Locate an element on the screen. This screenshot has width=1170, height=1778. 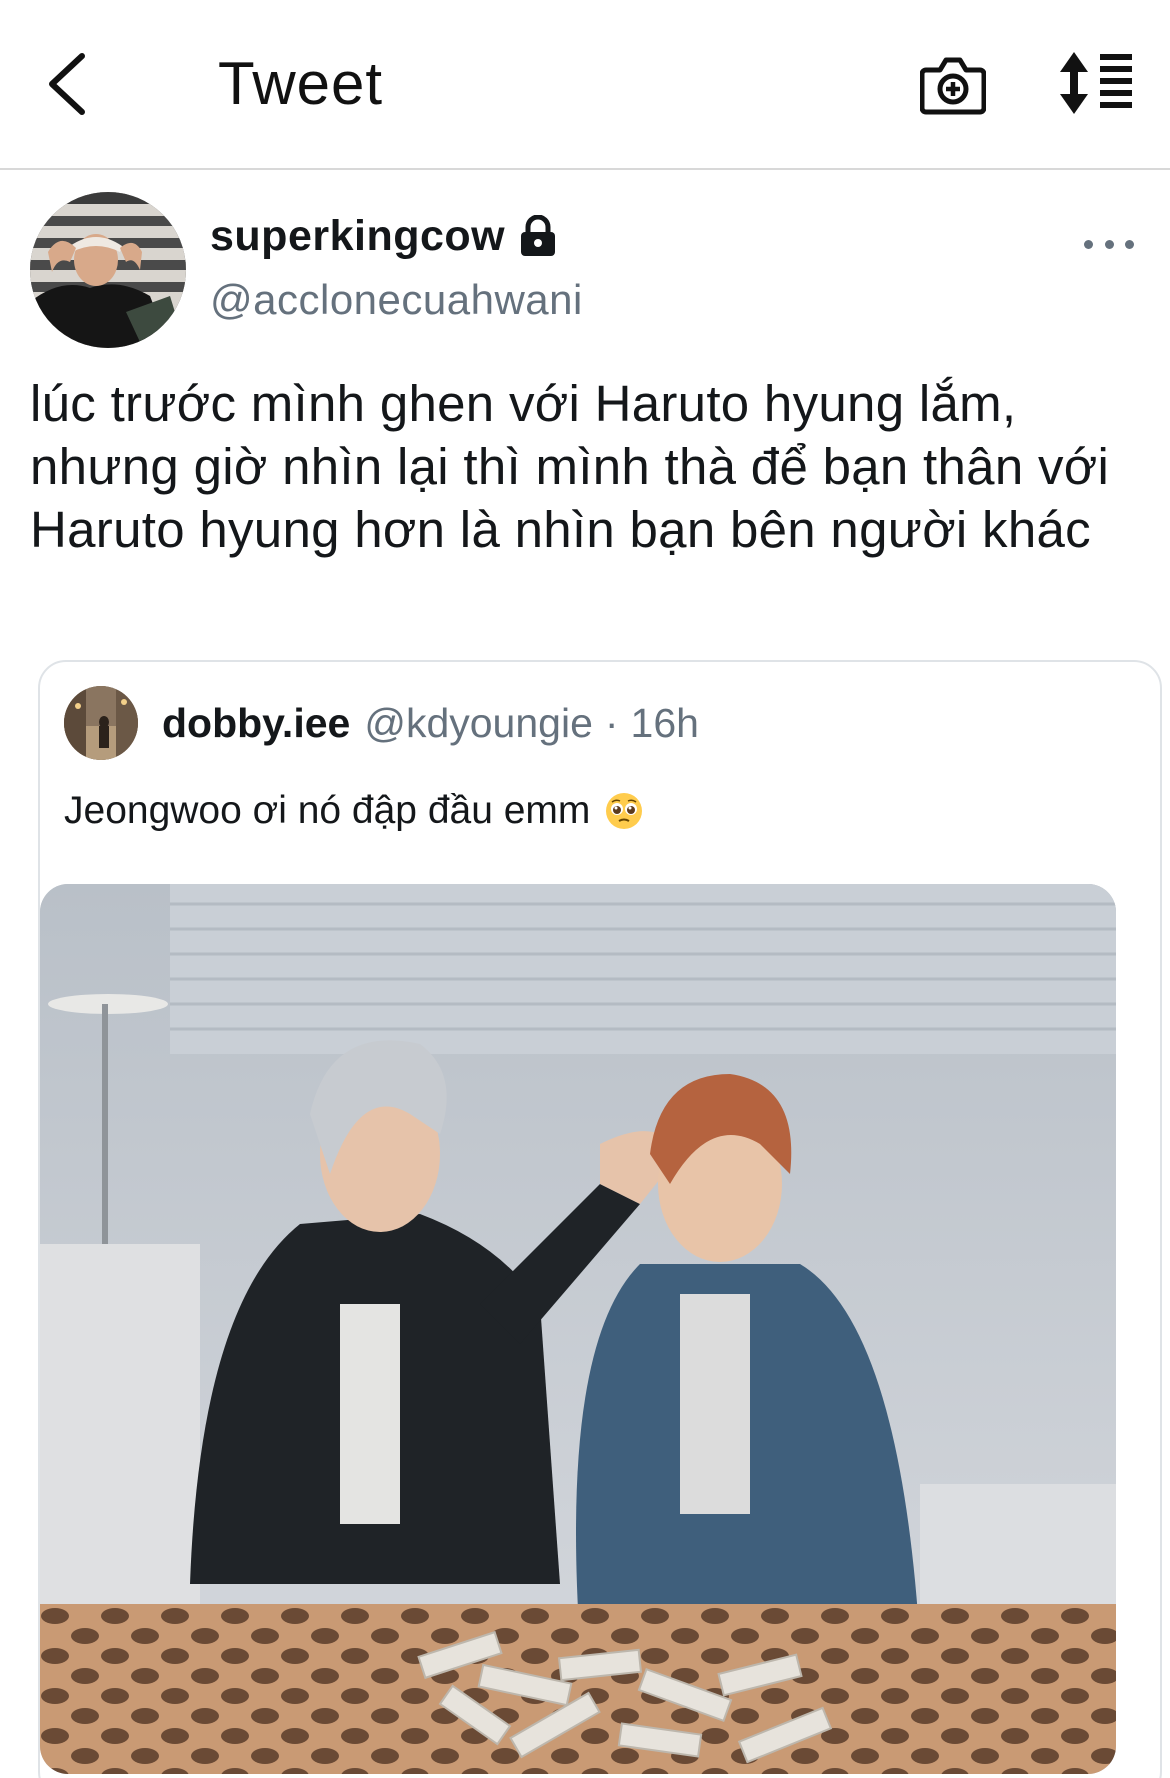
more-options-button is located at coordinates (1109, 244).